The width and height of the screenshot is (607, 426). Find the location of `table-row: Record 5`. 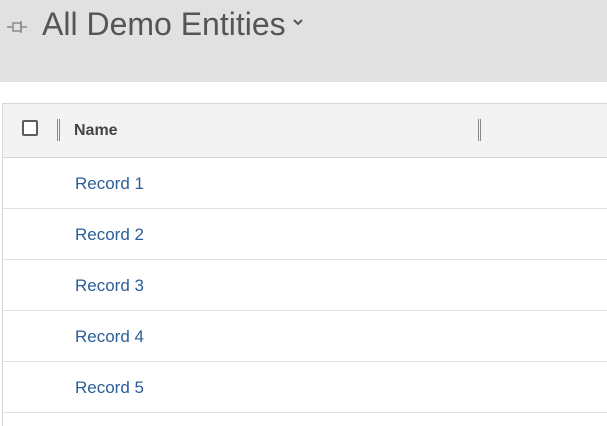

table-row: Record 5 is located at coordinates (305, 387).